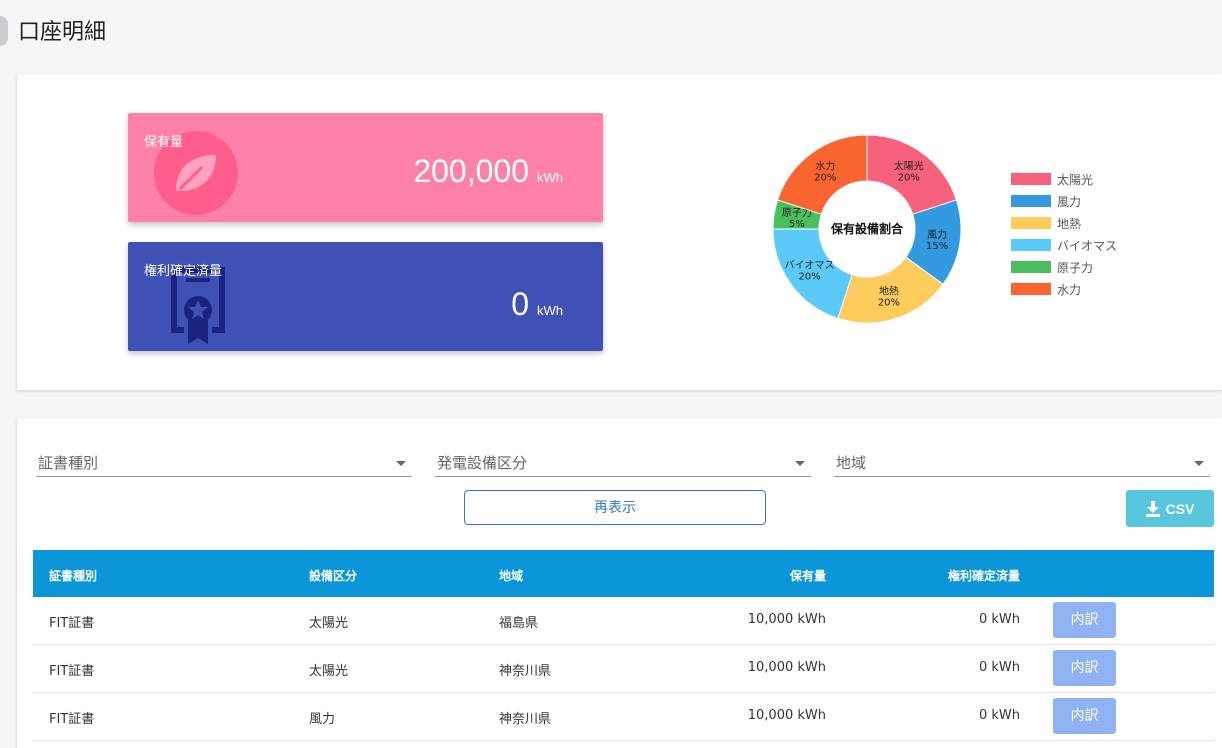  I want to click on slice-label: バイオマス, so click(810, 266).